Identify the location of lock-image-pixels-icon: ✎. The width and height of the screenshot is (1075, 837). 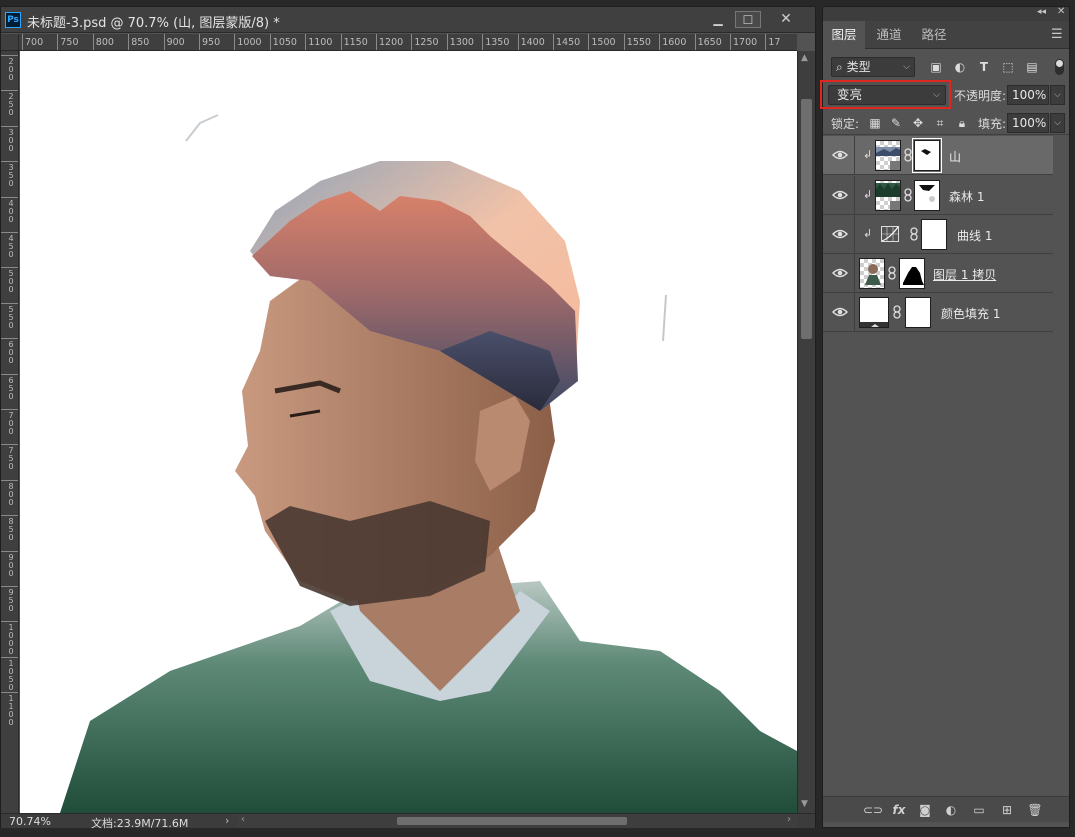
(896, 123).